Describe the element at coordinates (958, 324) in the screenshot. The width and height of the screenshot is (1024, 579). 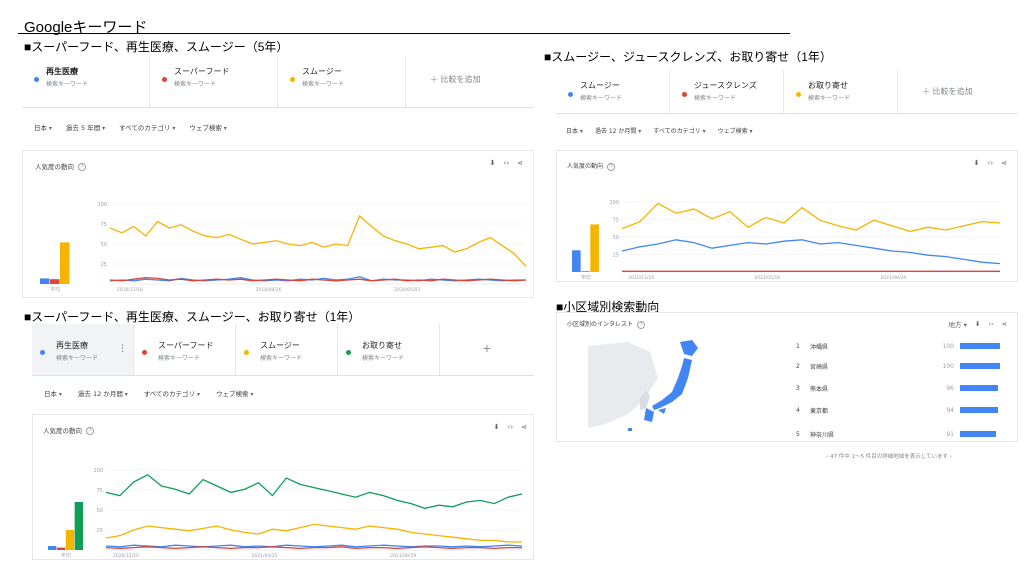
I see `region-level-select: 地方 ▾` at that location.